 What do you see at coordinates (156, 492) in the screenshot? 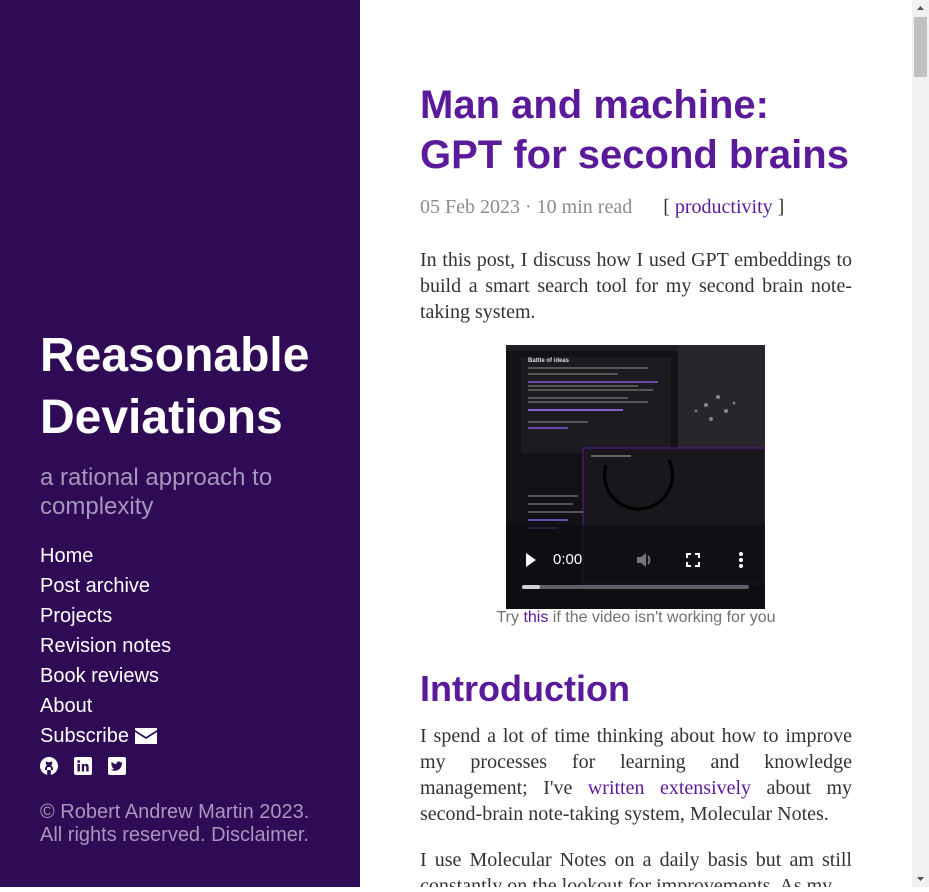
I see `site-tagline: a rational approach to complexity` at bounding box center [156, 492].